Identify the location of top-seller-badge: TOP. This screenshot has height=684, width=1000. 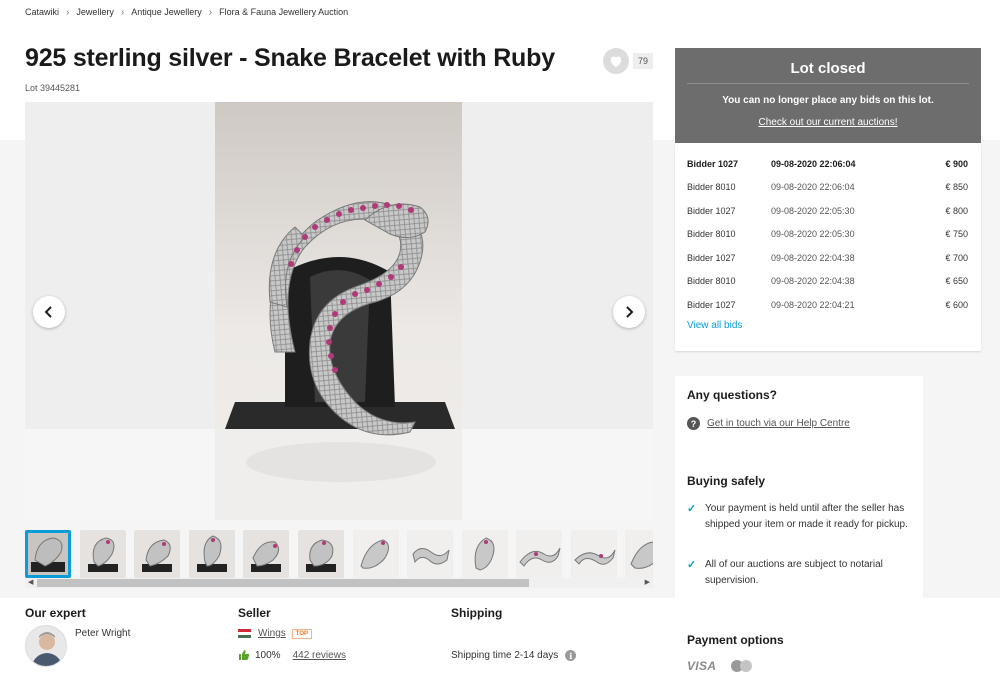
(302, 633).